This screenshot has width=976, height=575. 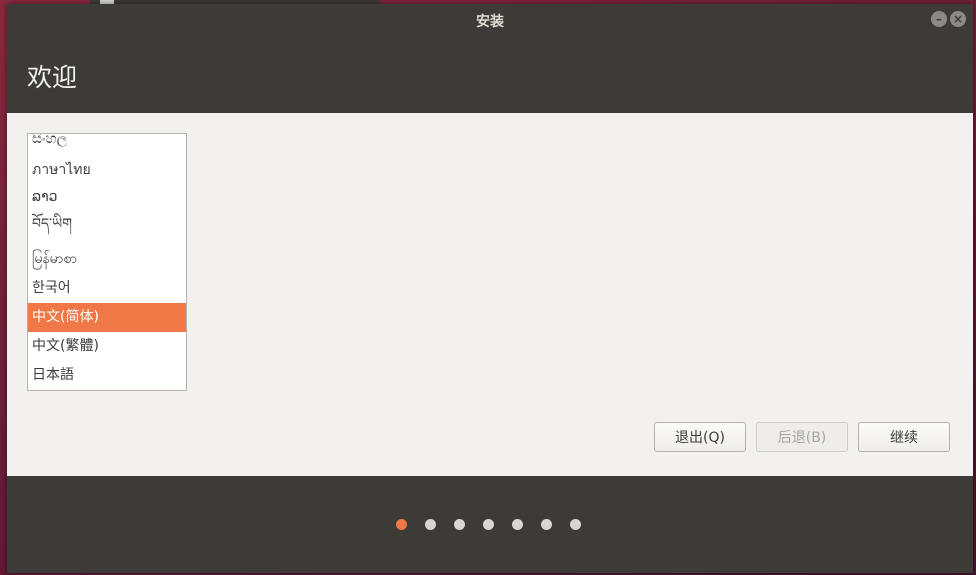 I want to click on page-header: 欢迎, so click(x=490, y=73).